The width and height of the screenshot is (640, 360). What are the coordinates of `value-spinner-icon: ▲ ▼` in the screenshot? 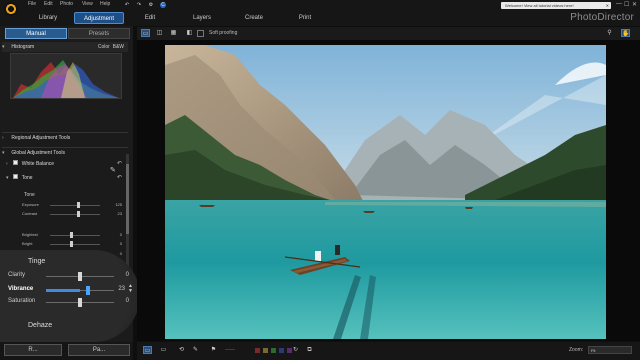 It's located at (130, 289).